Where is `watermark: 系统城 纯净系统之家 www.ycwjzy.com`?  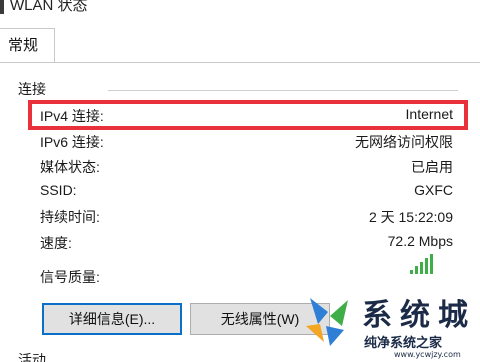 watermark: 系统城 纯净系统之家 www.ycwjzy.com is located at coordinates (390, 326).